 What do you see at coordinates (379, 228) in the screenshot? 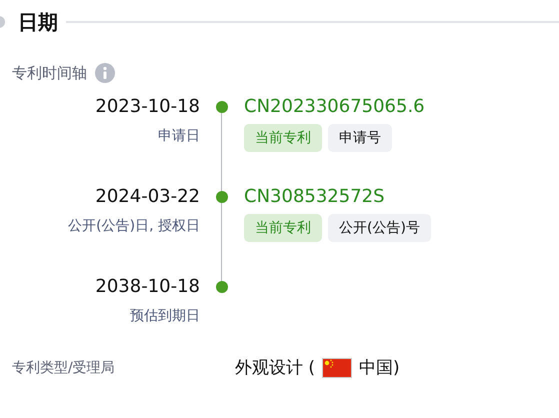
I see `number-type-tag: 公开(公告)号` at bounding box center [379, 228].